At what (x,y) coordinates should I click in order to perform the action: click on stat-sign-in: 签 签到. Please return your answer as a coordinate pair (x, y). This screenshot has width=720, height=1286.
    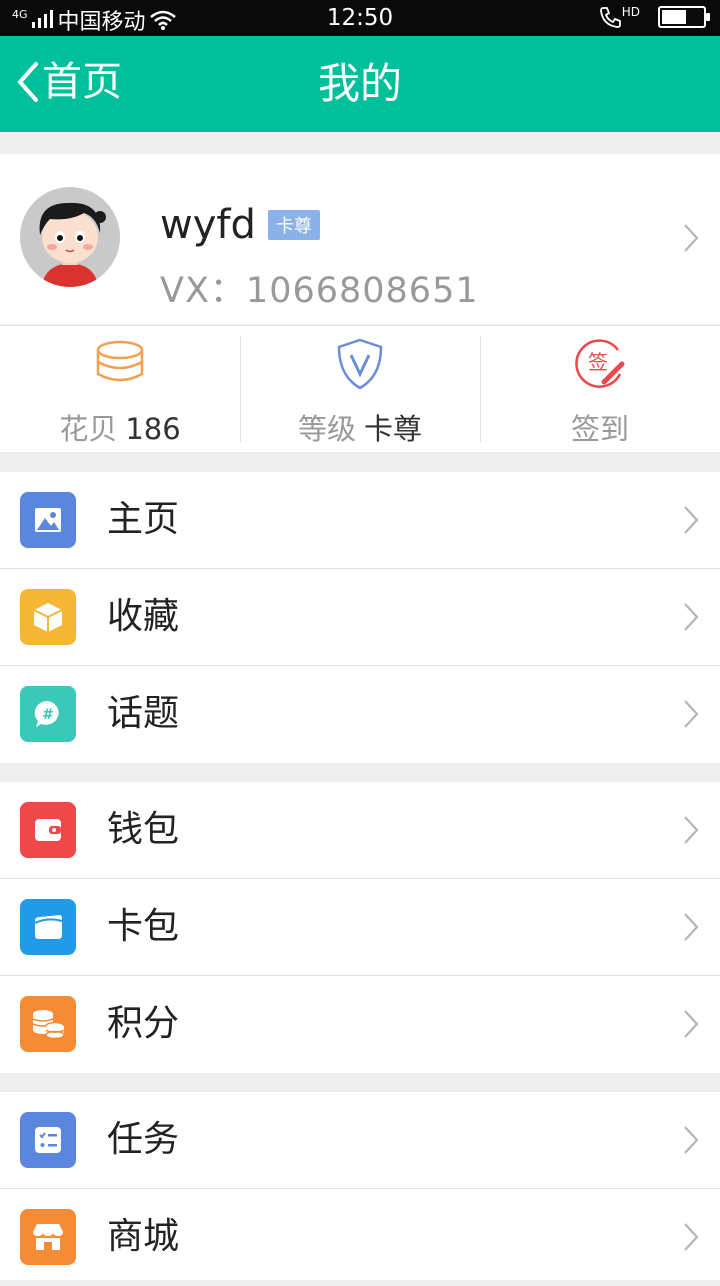
    Looking at the image, I should click on (600, 389).